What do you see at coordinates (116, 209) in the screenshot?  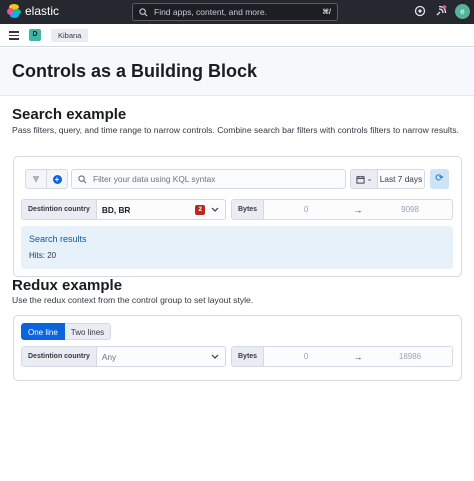 I see `country-control-value: BD, BR` at bounding box center [116, 209].